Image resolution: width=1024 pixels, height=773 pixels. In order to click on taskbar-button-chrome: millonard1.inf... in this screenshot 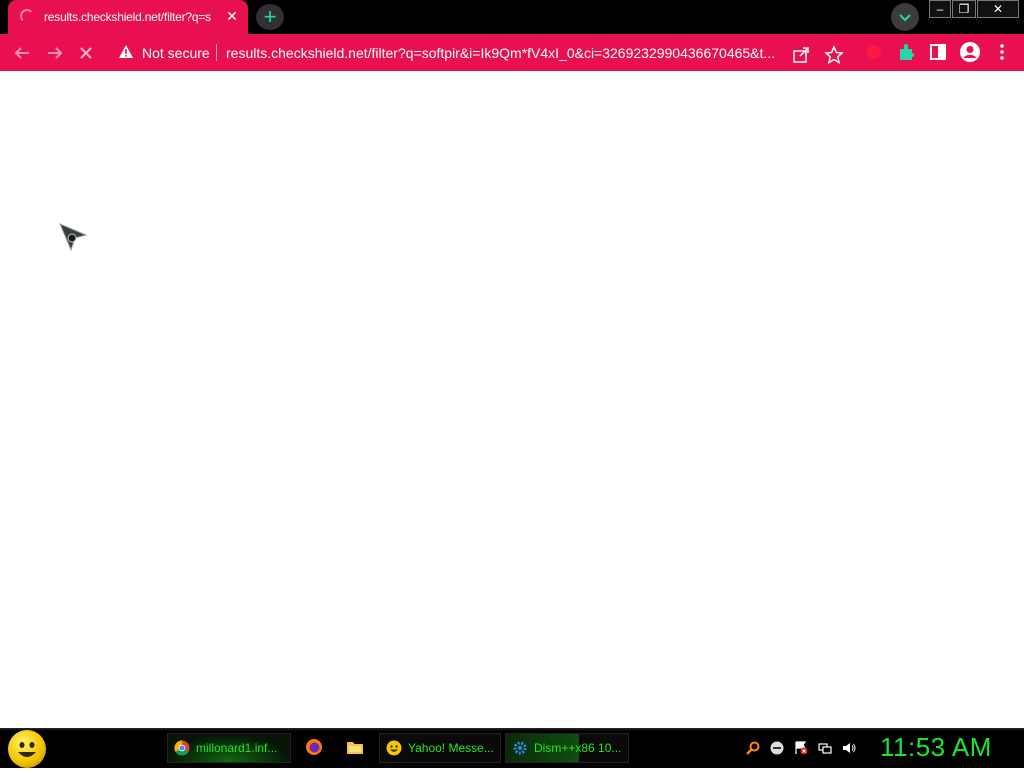, I will do `click(229, 748)`.